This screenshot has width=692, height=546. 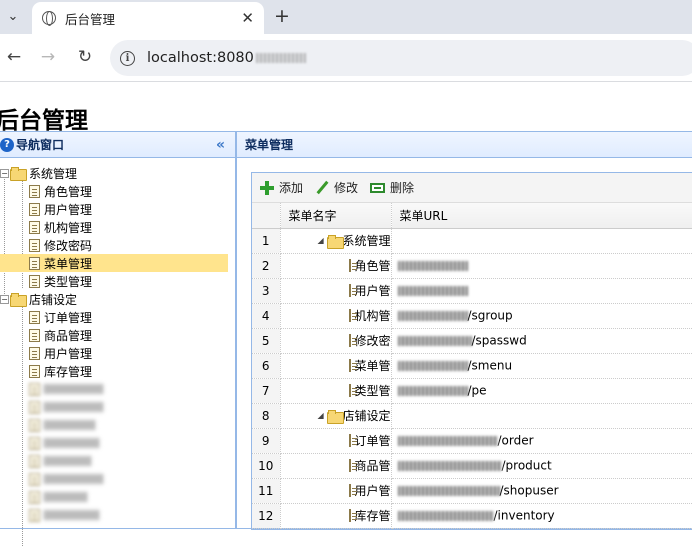 I want to click on menu-name-label: 订单管理, so click(x=372, y=441).